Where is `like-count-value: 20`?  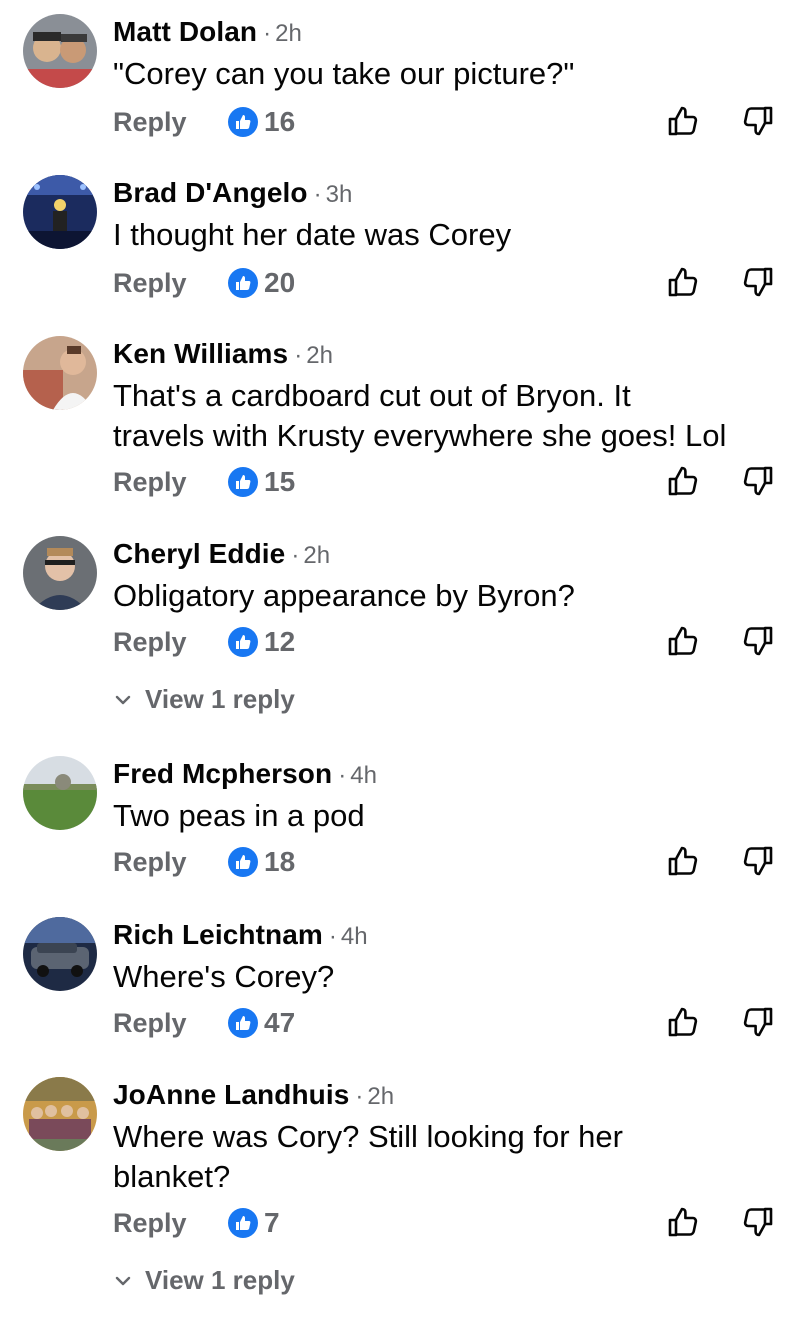 like-count-value: 20 is located at coordinates (280, 282).